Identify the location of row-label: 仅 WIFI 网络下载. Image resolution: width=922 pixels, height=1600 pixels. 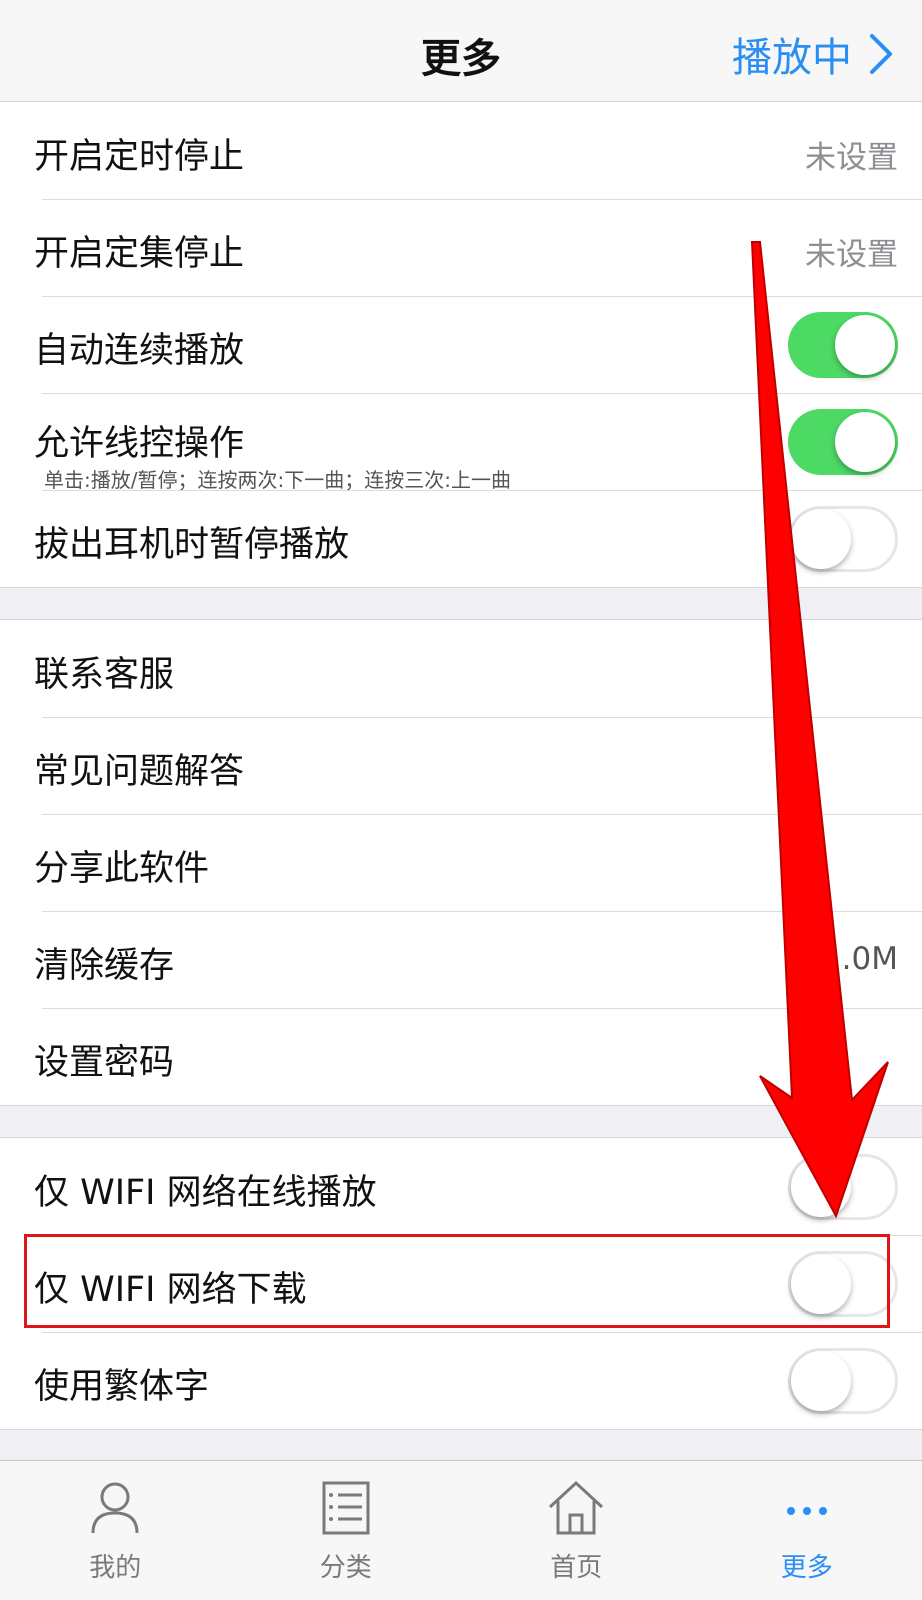
(170, 1290).